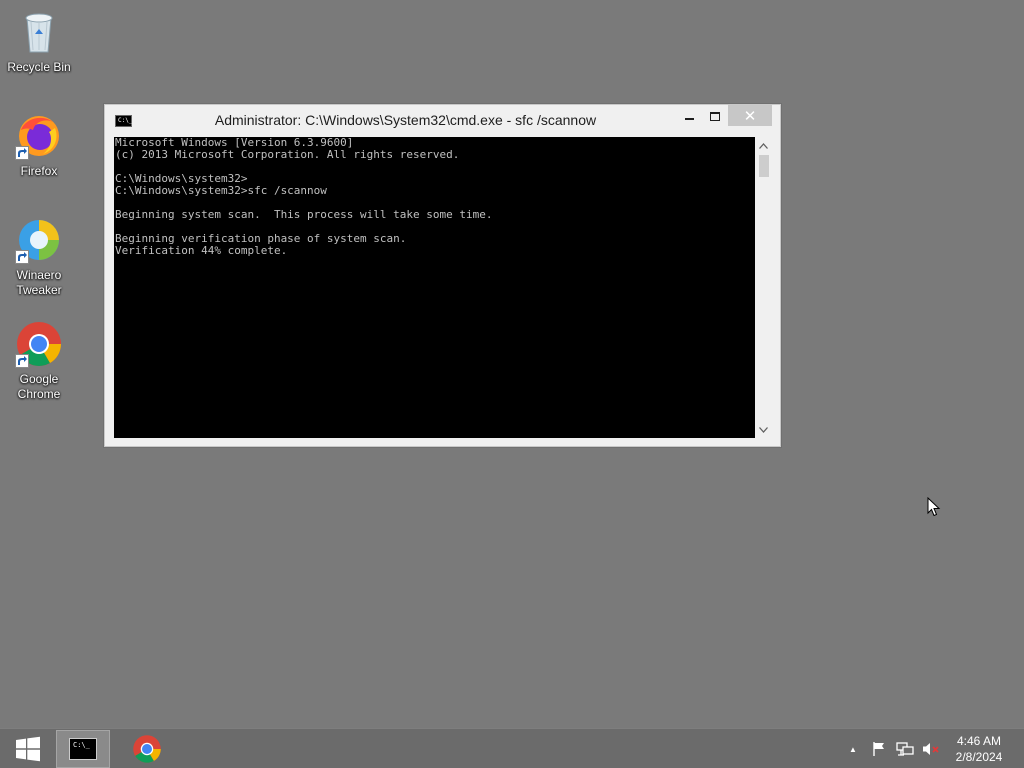 This screenshot has height=768, width=1024. I want to click on scroll-up-arrow-icon, so click(763, 145).